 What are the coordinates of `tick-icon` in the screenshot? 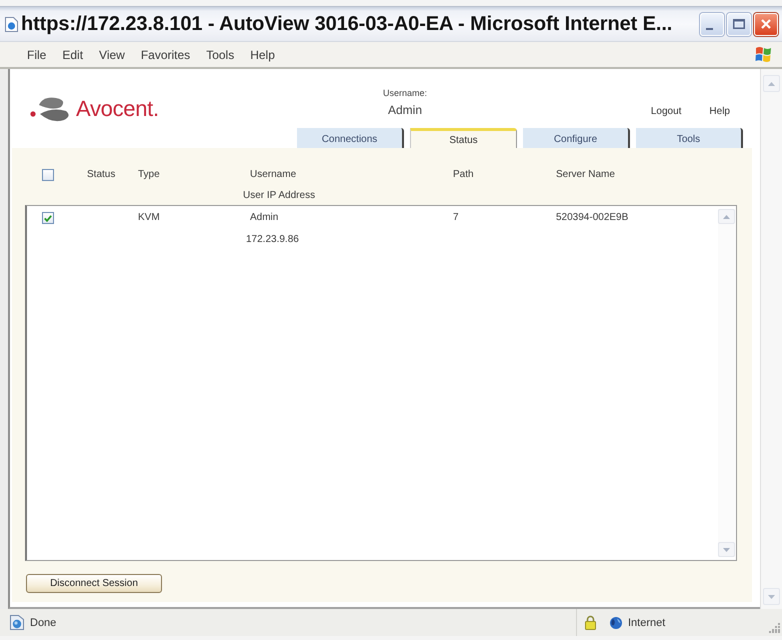 It's located at (48, 218).